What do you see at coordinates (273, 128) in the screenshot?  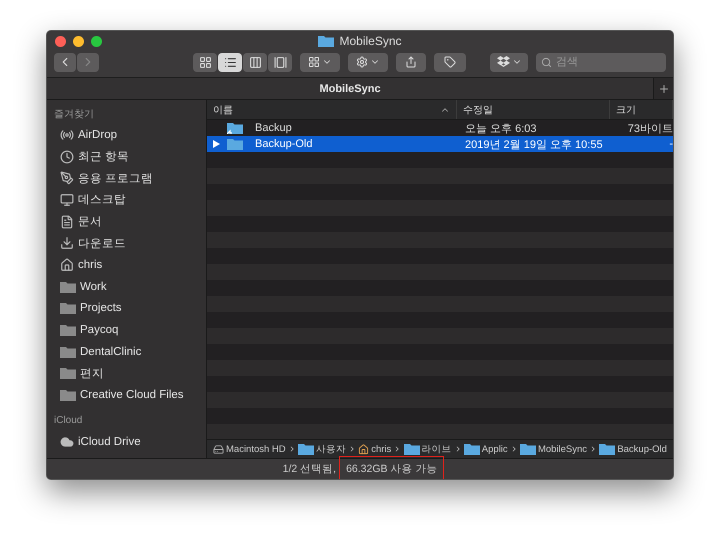 I see `file-name: Backup` at bounding box center [273, 128].